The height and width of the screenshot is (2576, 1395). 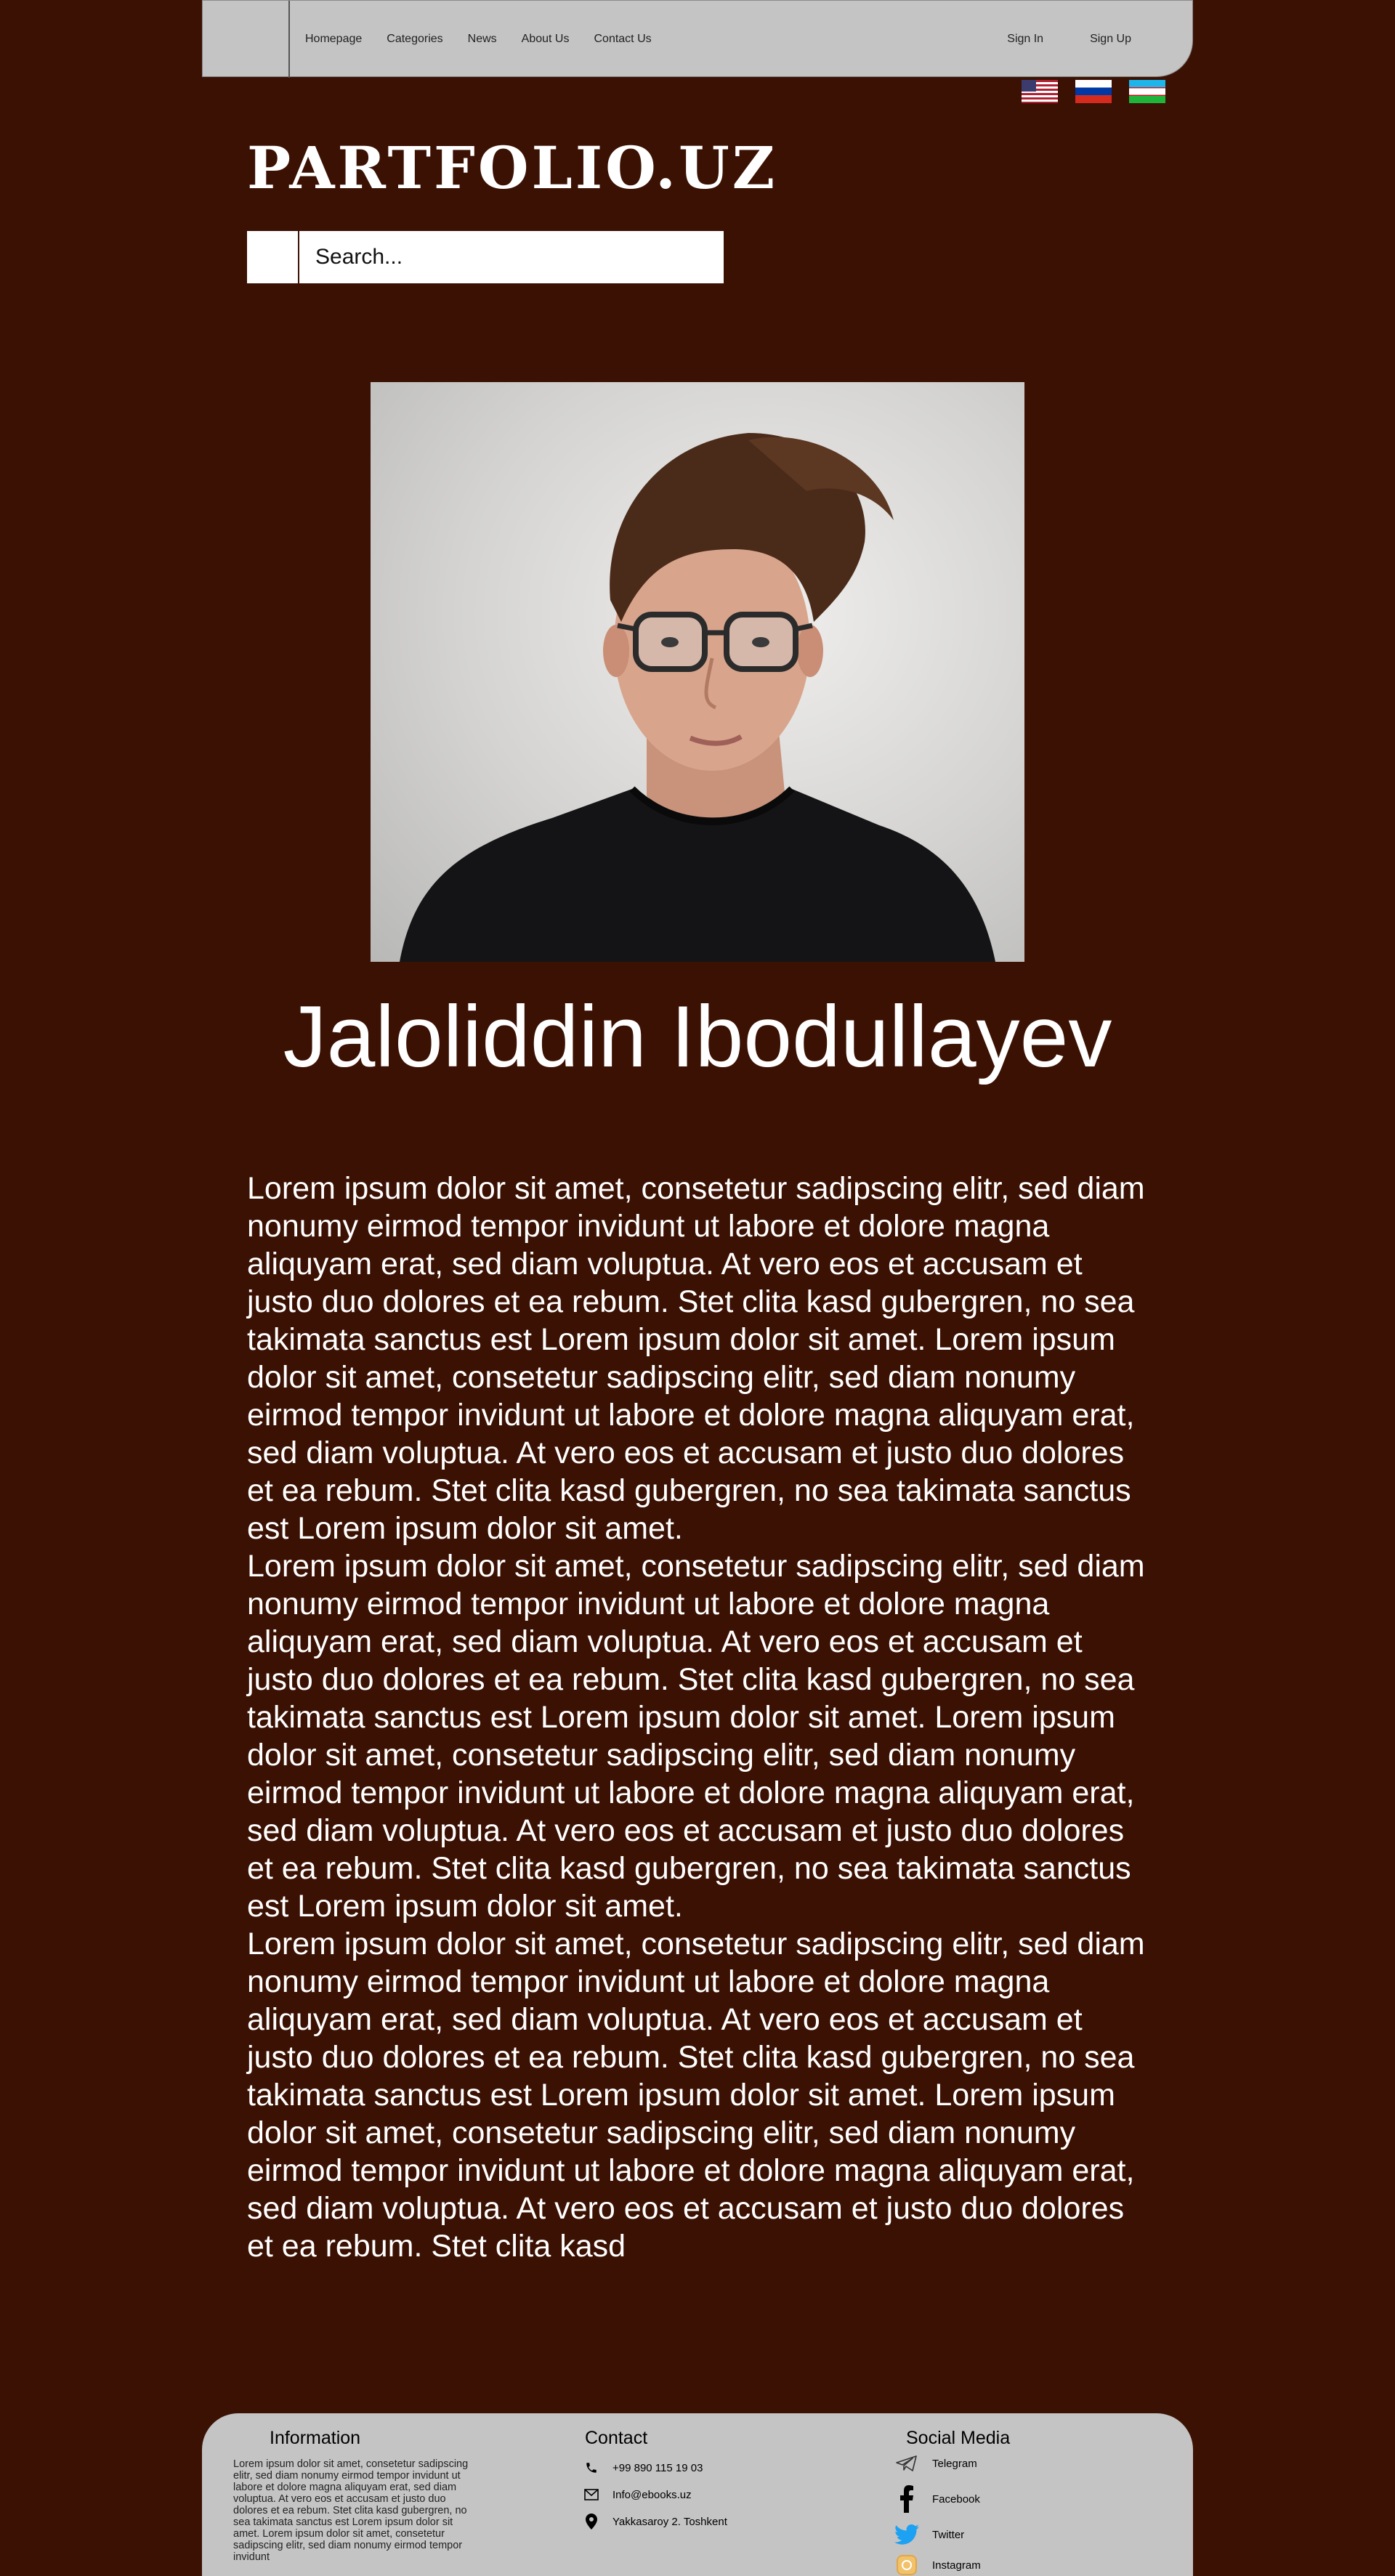 I want to click on social-facebook: Facebook, so click(x=937, y=2499).